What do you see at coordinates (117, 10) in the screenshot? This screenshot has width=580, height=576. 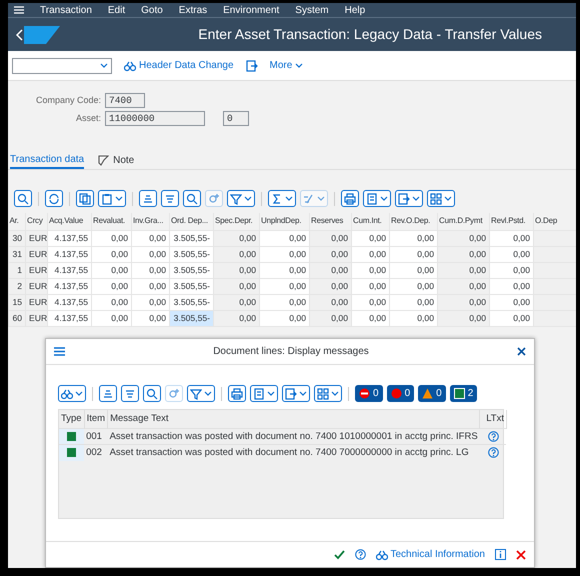 I see `menu-item: Edit` at bounding box center [117, 10].